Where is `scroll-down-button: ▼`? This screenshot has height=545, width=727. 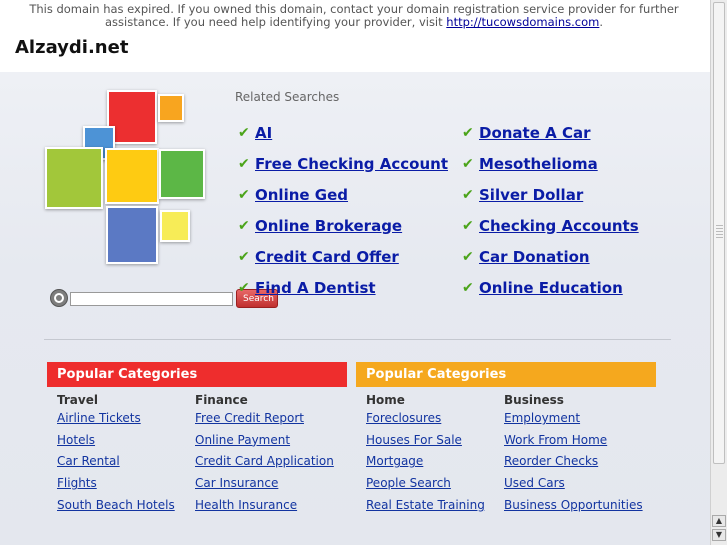 scroll-down-button: ▼ is located at coordinates (719, 535).